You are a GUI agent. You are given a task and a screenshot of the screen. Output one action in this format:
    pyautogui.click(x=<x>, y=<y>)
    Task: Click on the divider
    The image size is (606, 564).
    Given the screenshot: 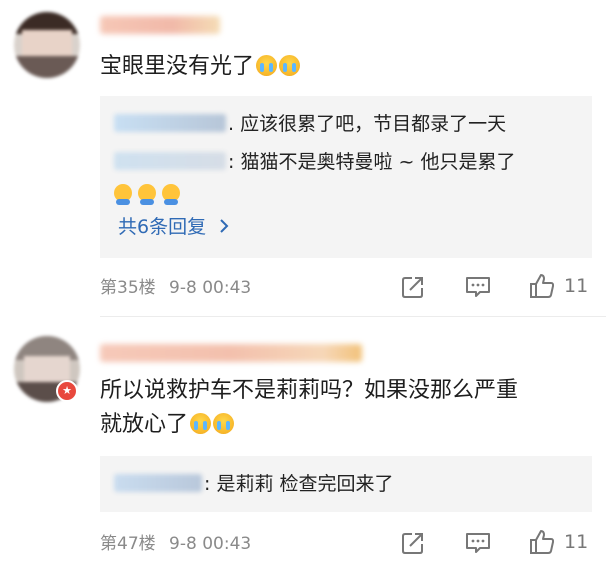 What is the action you would take?
    pyautogui.click(x=353, y=316)
    